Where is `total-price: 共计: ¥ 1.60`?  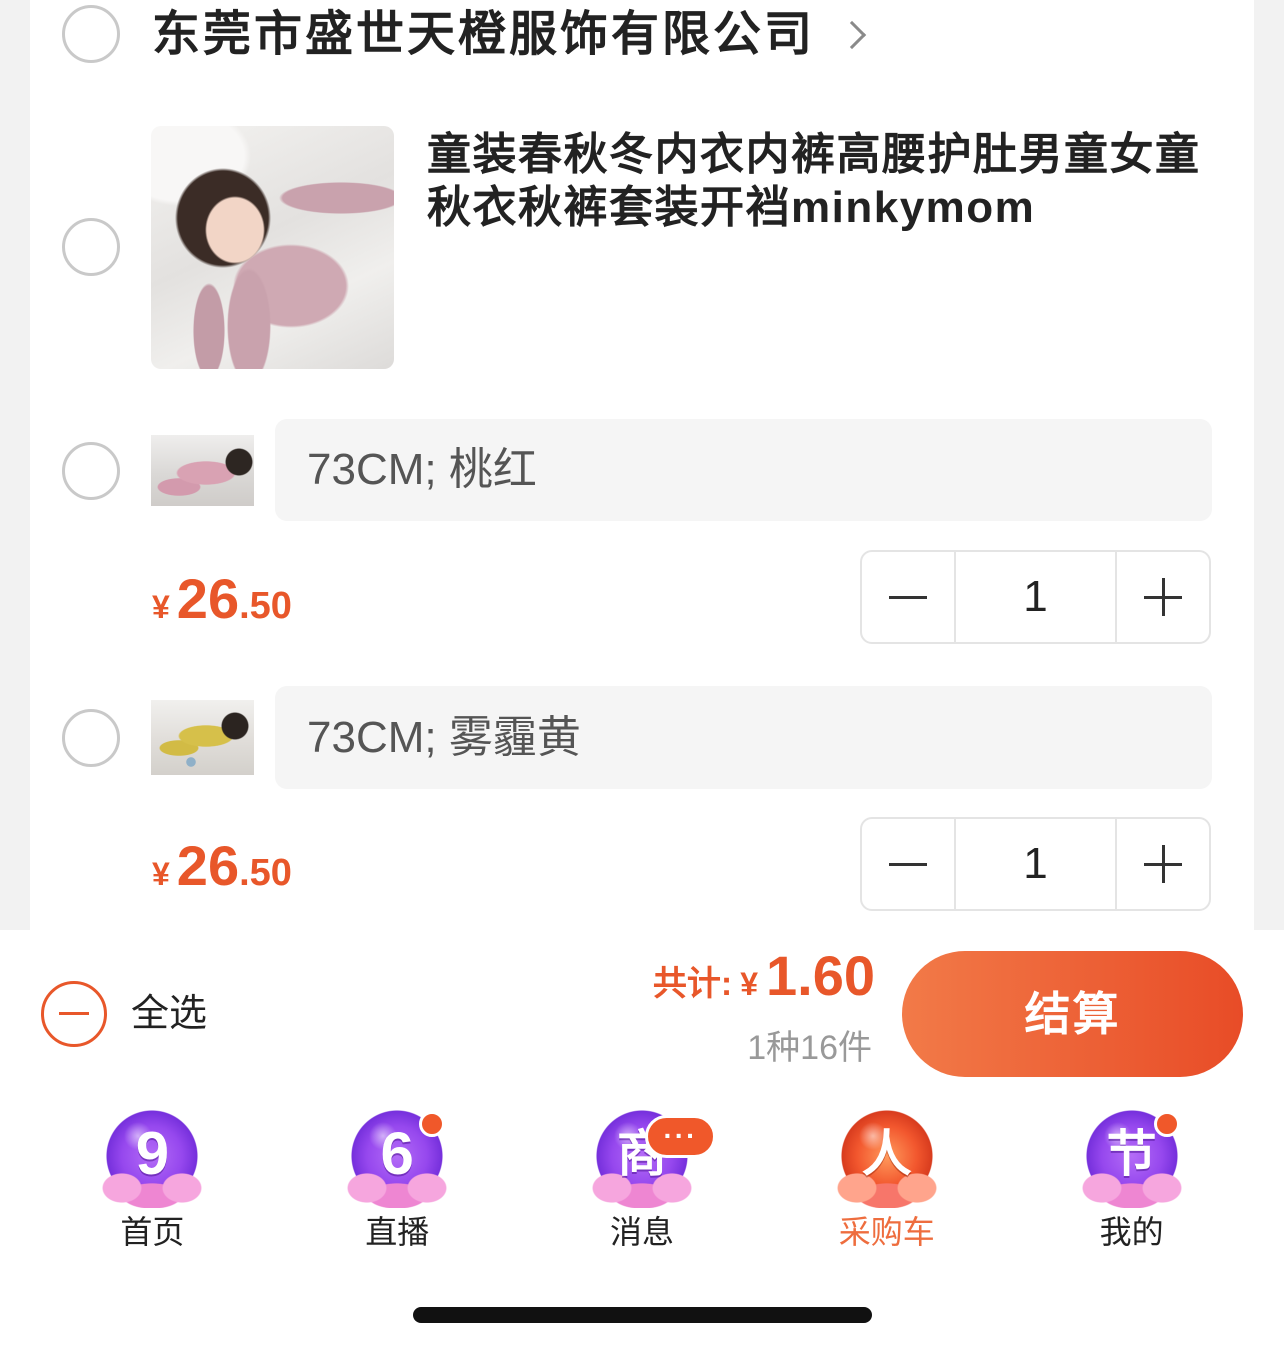 total-price: 共计: ¥ 1.60 is located at coordinates (764, 980).